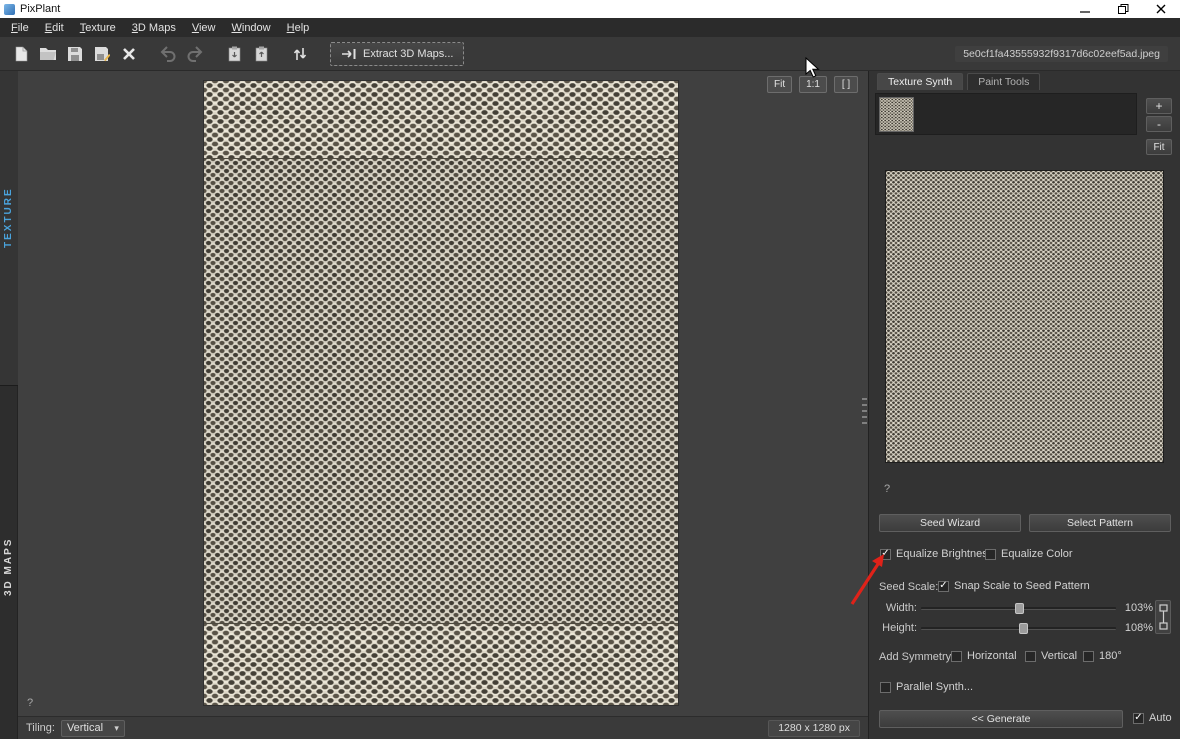  Describe the element at coordinates (443, 727) in the screenshot. I see `status-bar: Tiling: Vertical ▾ 1280 x 1280 px` at that location.